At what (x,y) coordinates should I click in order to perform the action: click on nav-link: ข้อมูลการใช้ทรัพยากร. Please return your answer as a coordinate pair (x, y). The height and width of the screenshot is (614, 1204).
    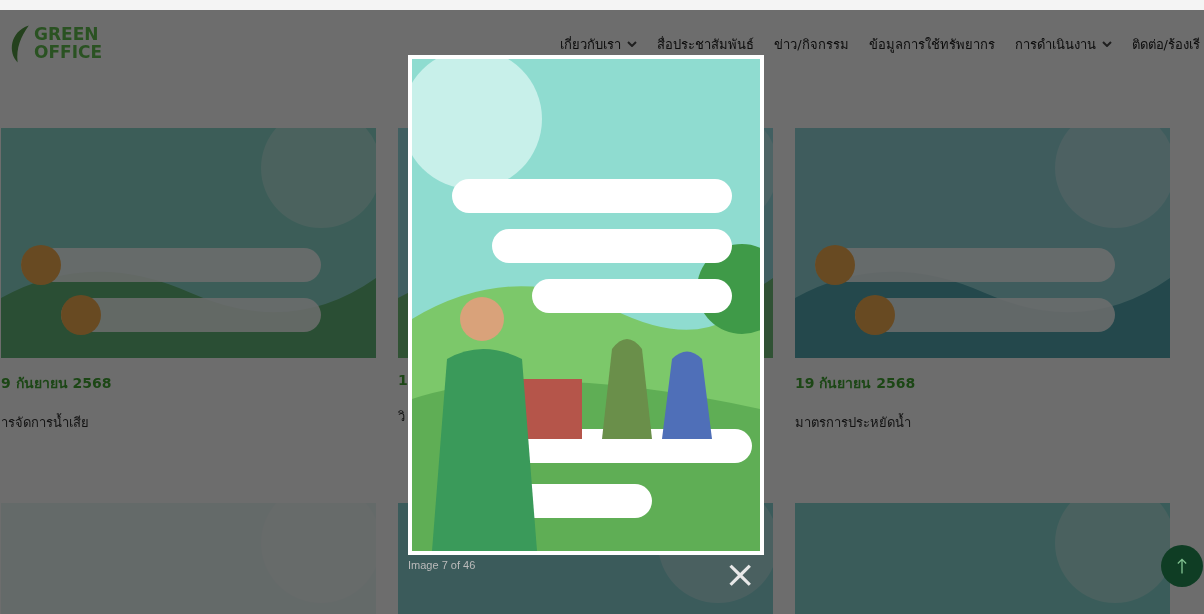
    Looking at the image, I should click on (931, 44).